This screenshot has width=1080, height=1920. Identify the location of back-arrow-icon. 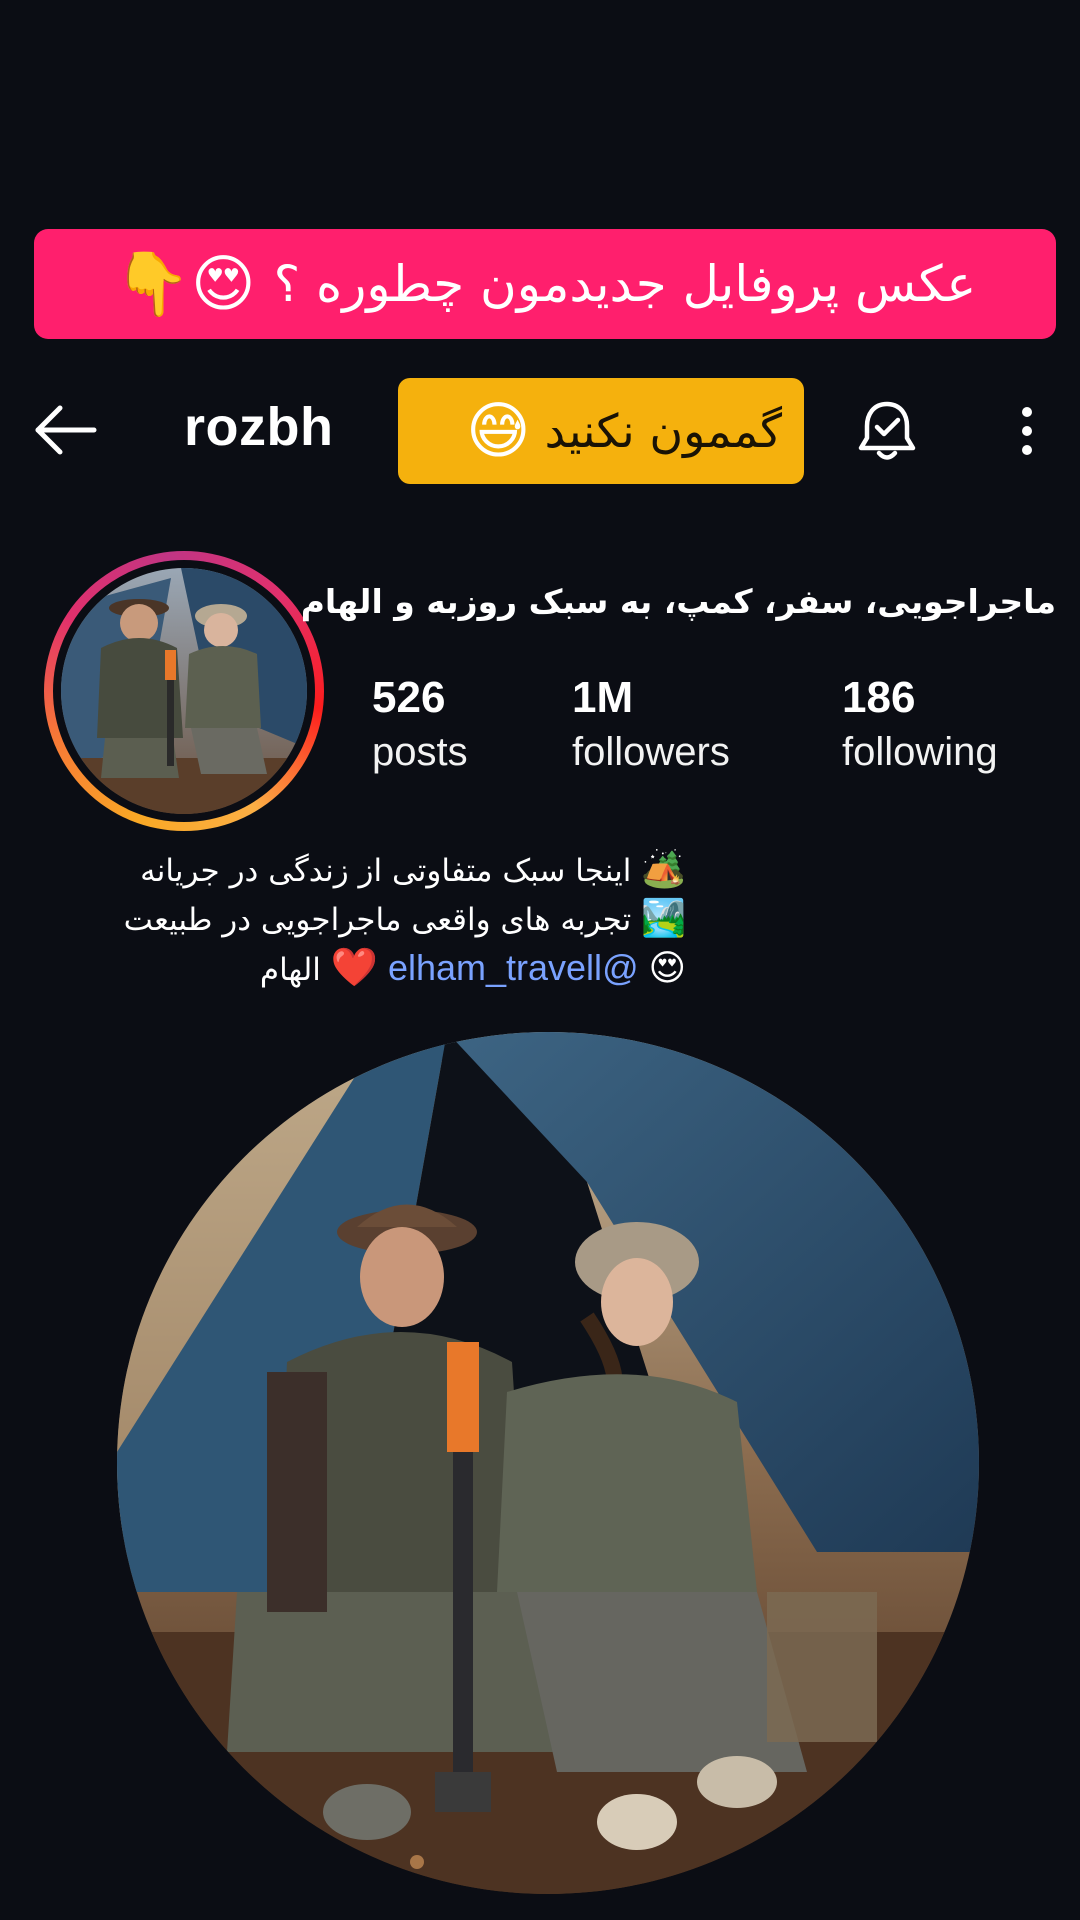
(66, 430).